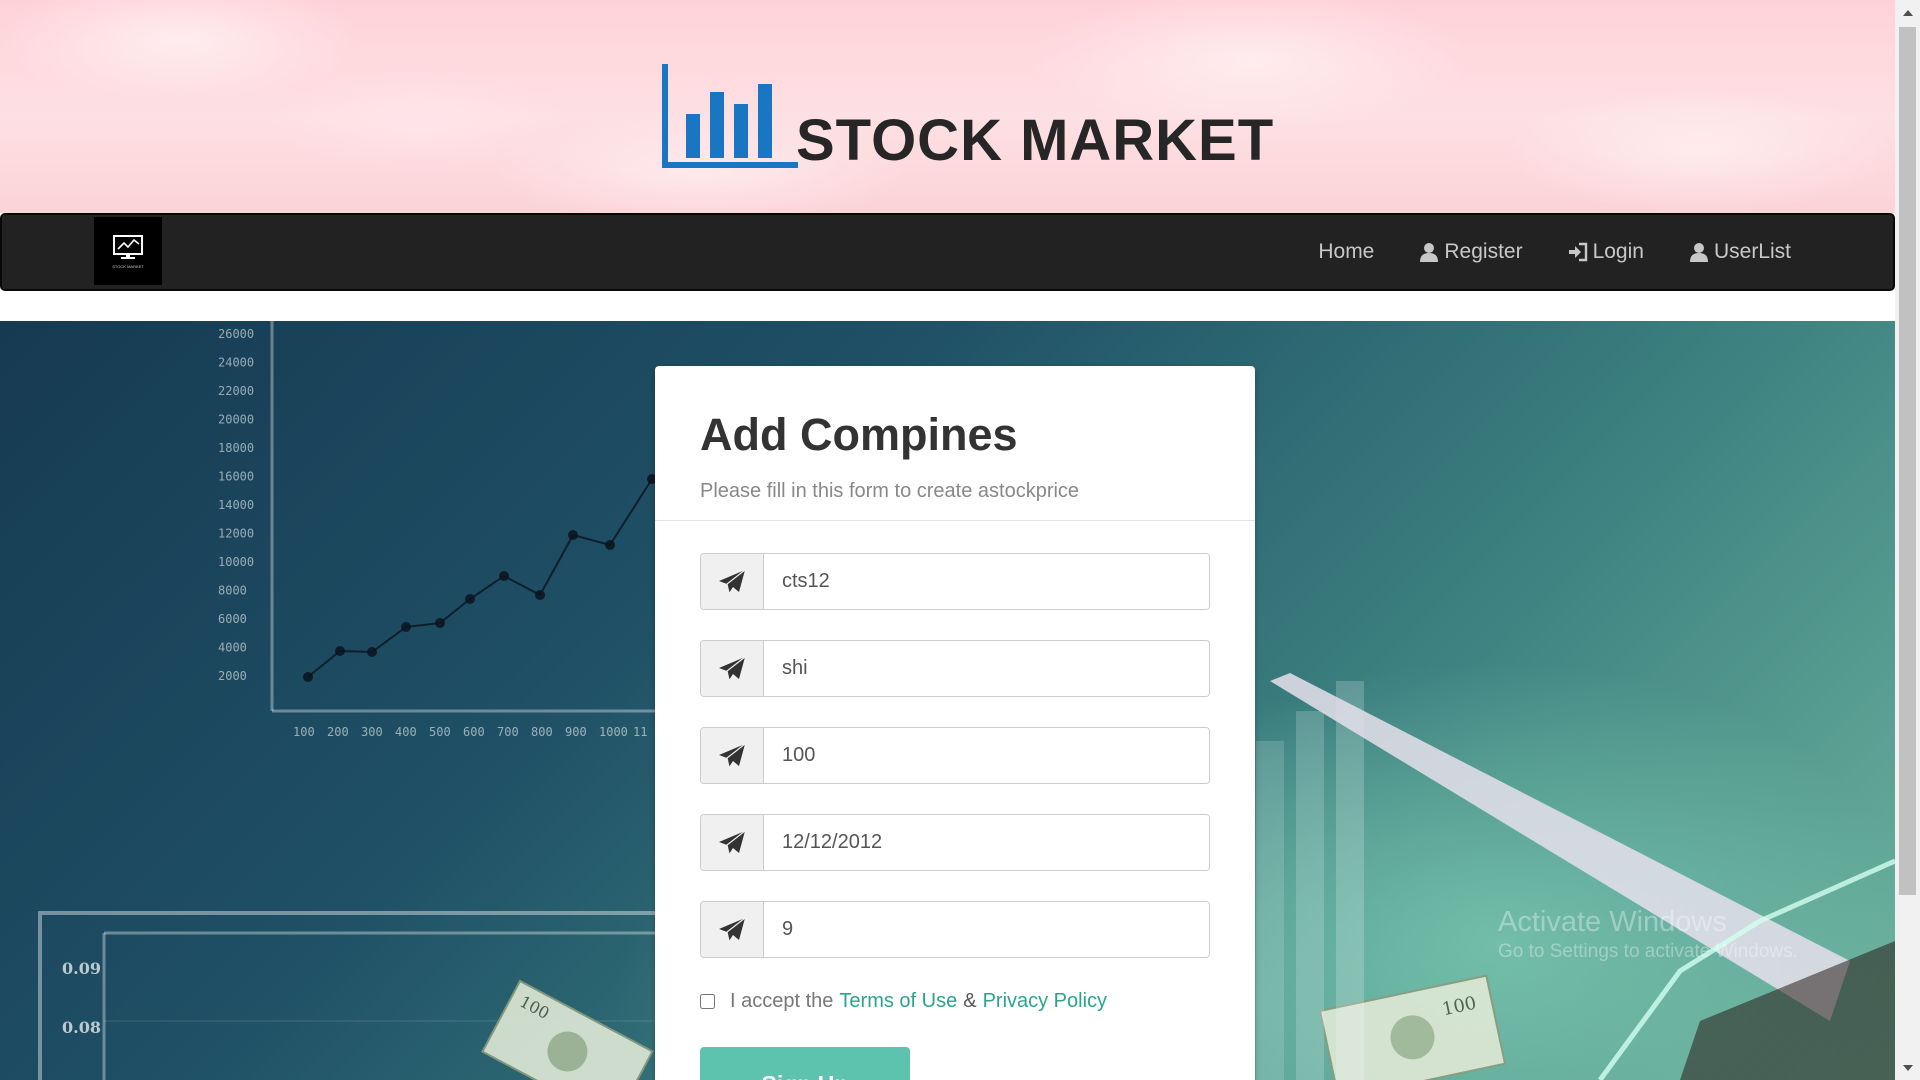 The height and width of the screenshot is (1080, 1920). Describe the element at coordinates (640, 732) in the screenshot. I see `bg-x-tick: 11` at that location.